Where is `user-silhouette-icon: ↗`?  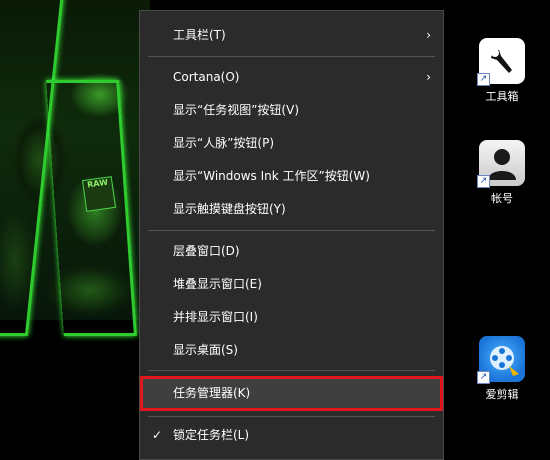
user-silhouette-icon: ↗ is located at coordinates (501, 164).